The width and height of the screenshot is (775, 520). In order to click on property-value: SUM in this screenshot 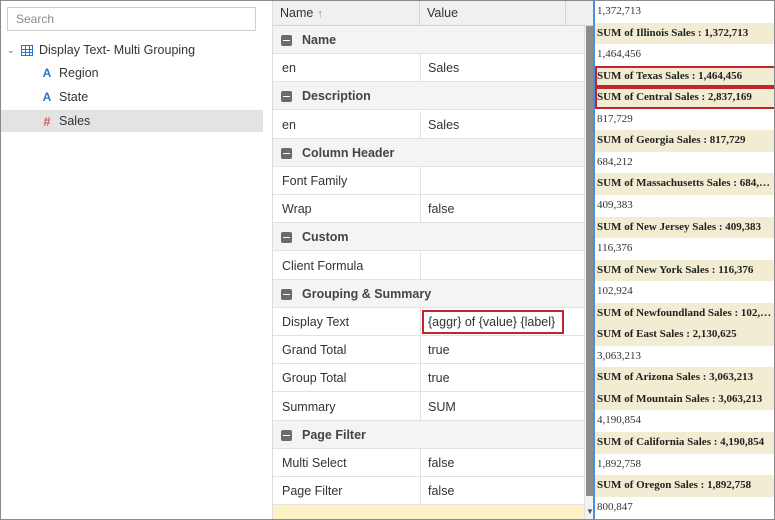, I will do `click(442, 407)`.